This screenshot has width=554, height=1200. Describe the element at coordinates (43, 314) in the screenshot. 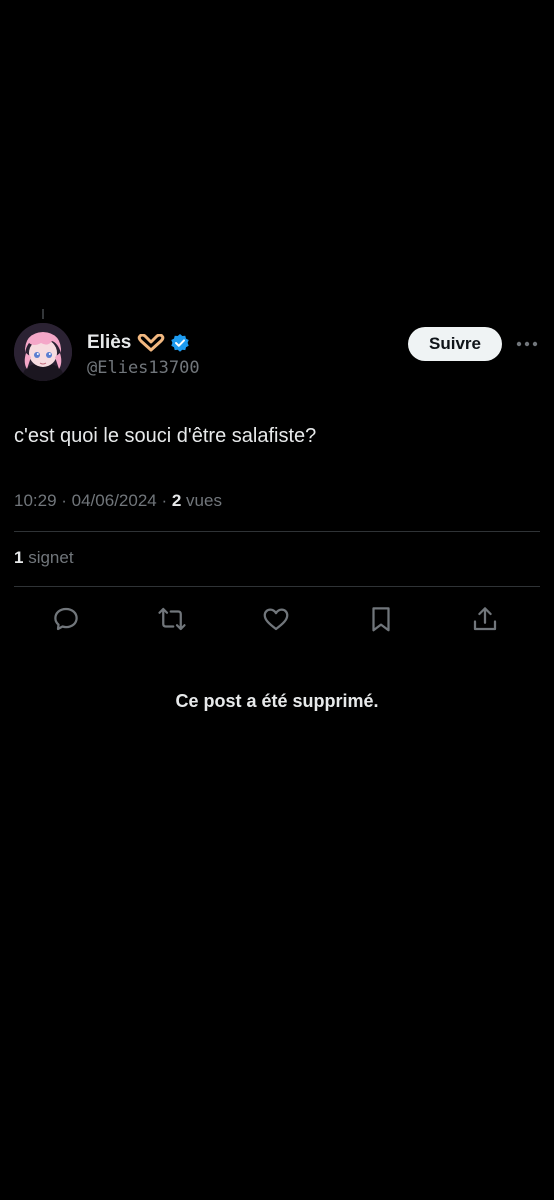

I see `thread-line` at that location.